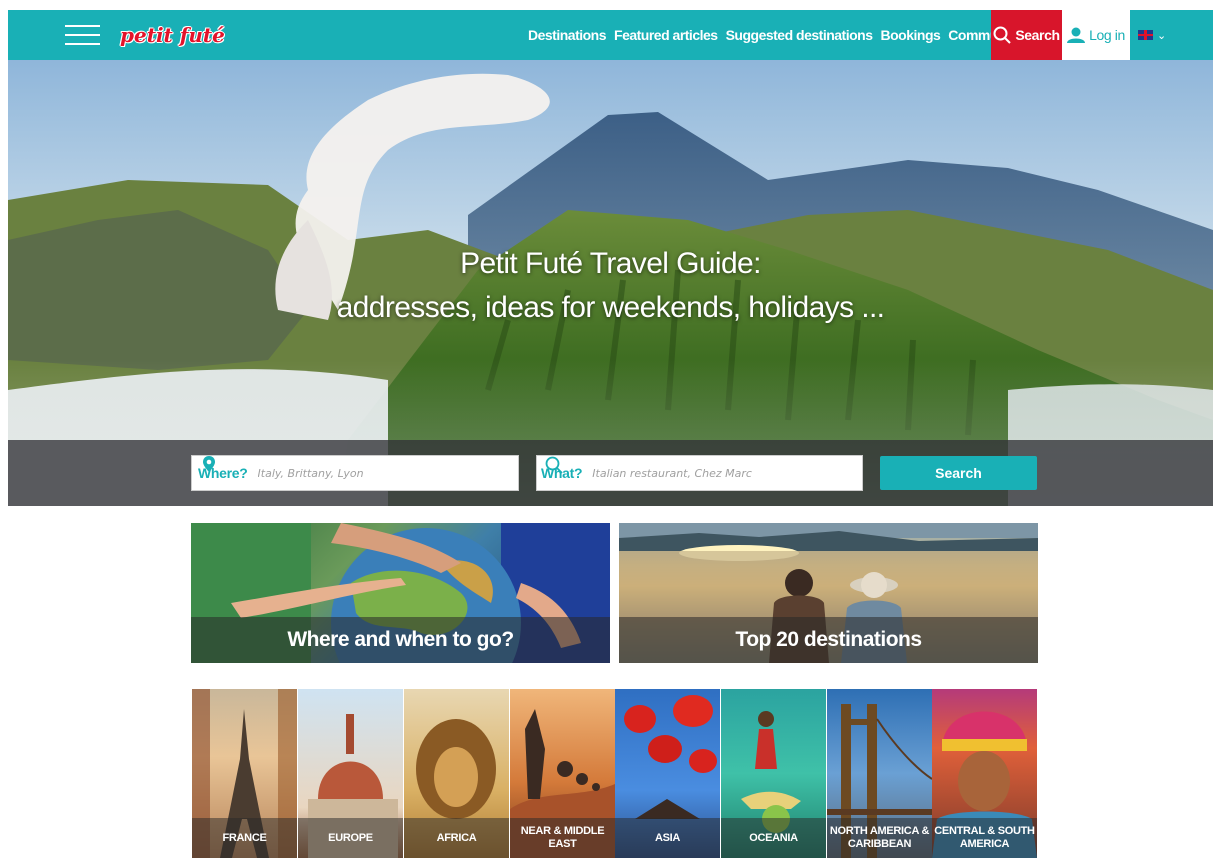 Image resolution: width=1213 pixels, height=858 pixels. Describe the element at coordinates (1107, 35) in the screenshot. I see `login-label: Log in` at that location.